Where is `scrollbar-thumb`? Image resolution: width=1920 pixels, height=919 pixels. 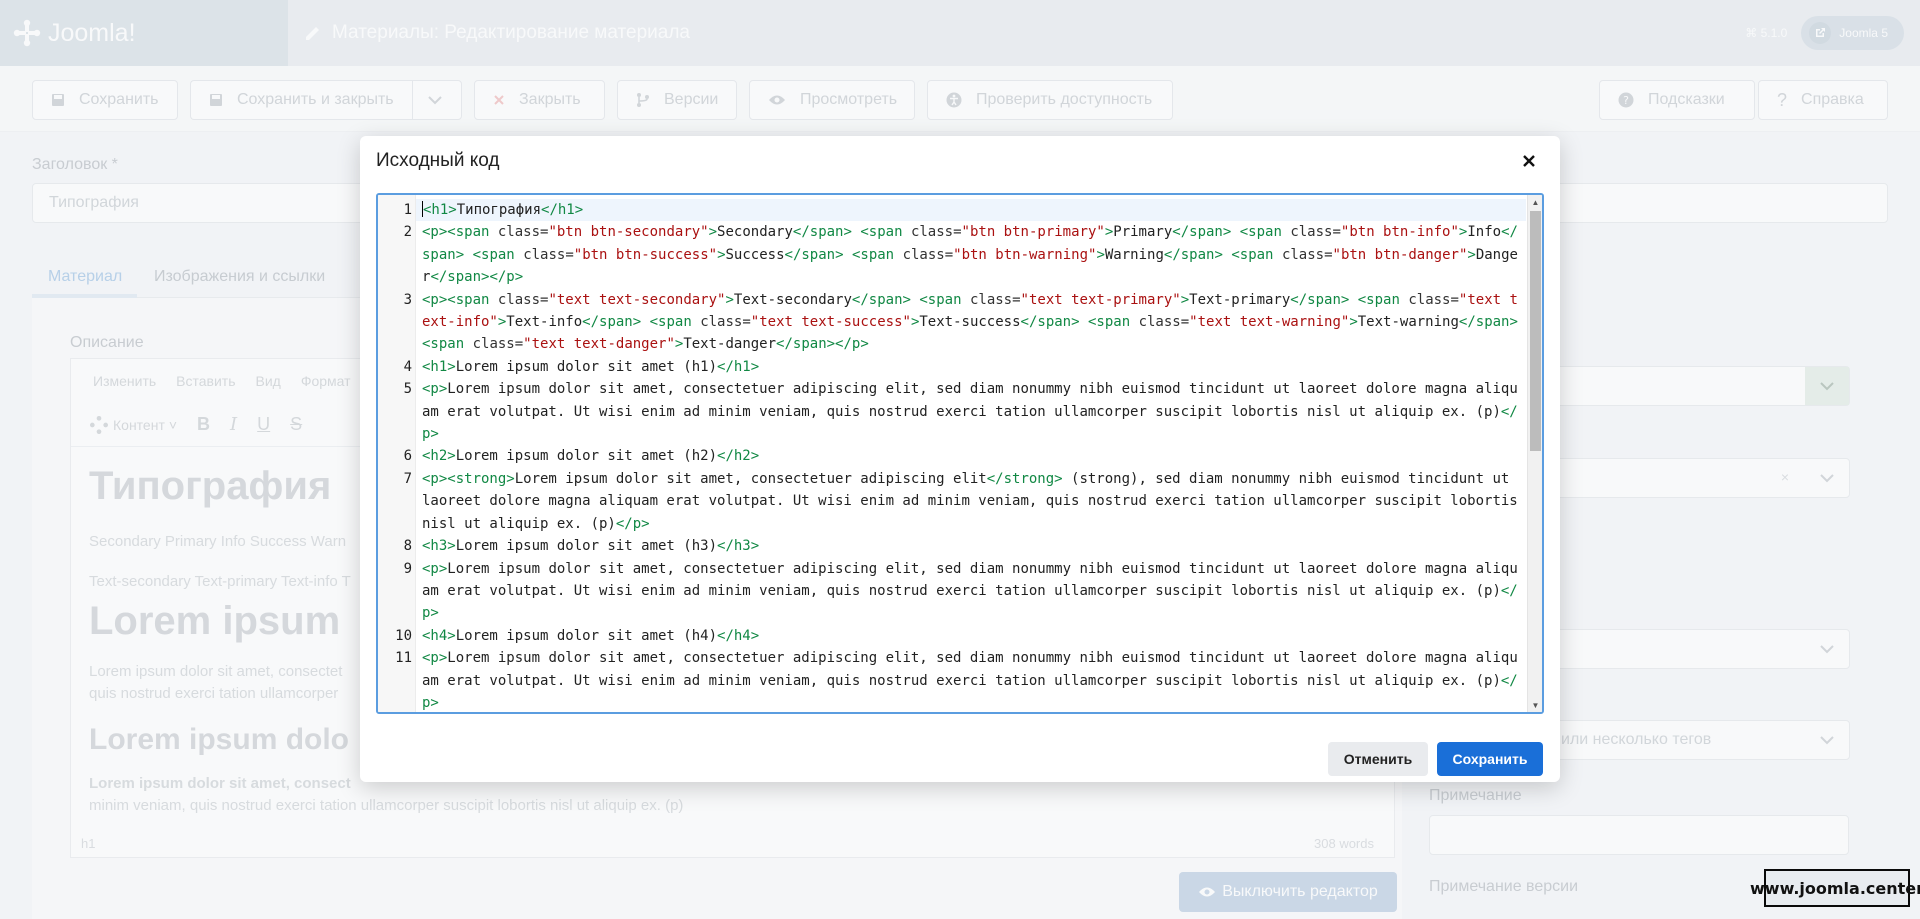
scrollbar-thumb is located at coordinates (1535, 331).